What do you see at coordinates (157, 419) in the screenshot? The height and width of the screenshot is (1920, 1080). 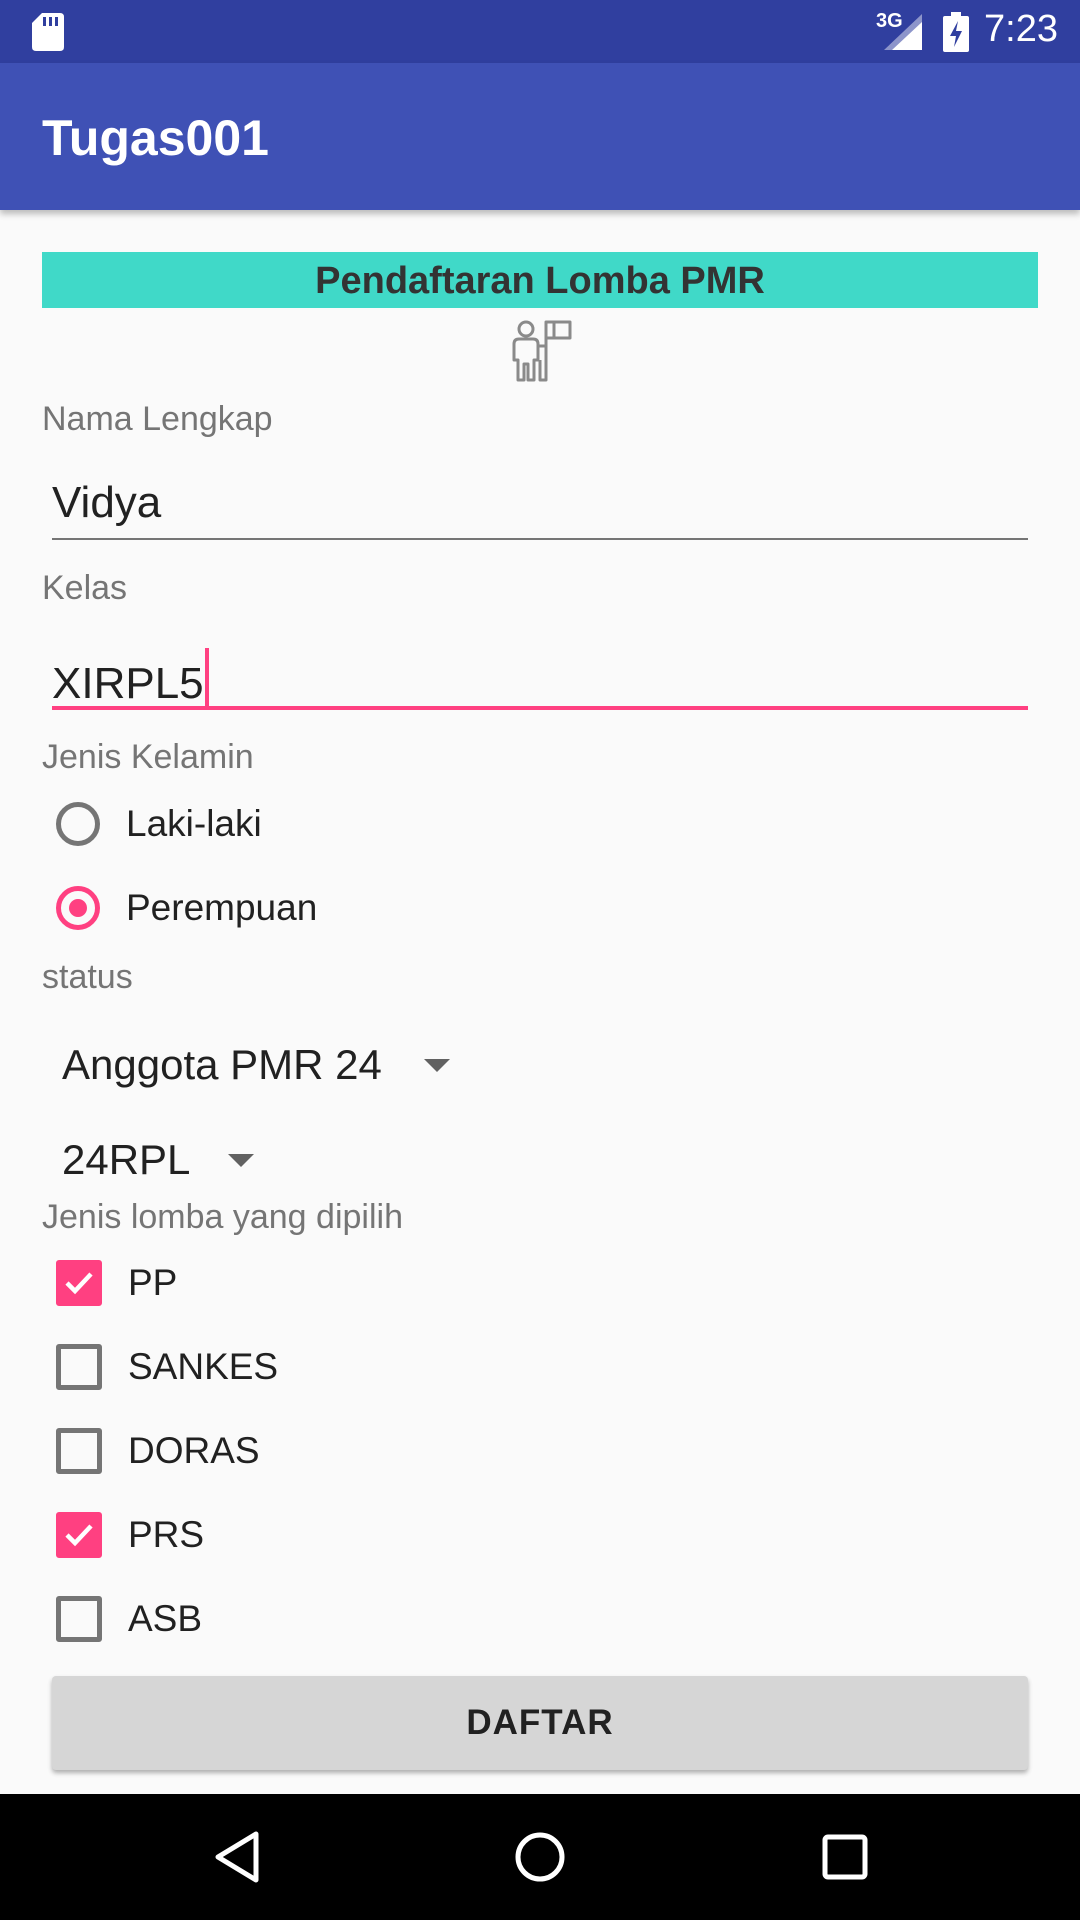 I see `name-label: Nama Lengkap` at bounding box center [157, 419].